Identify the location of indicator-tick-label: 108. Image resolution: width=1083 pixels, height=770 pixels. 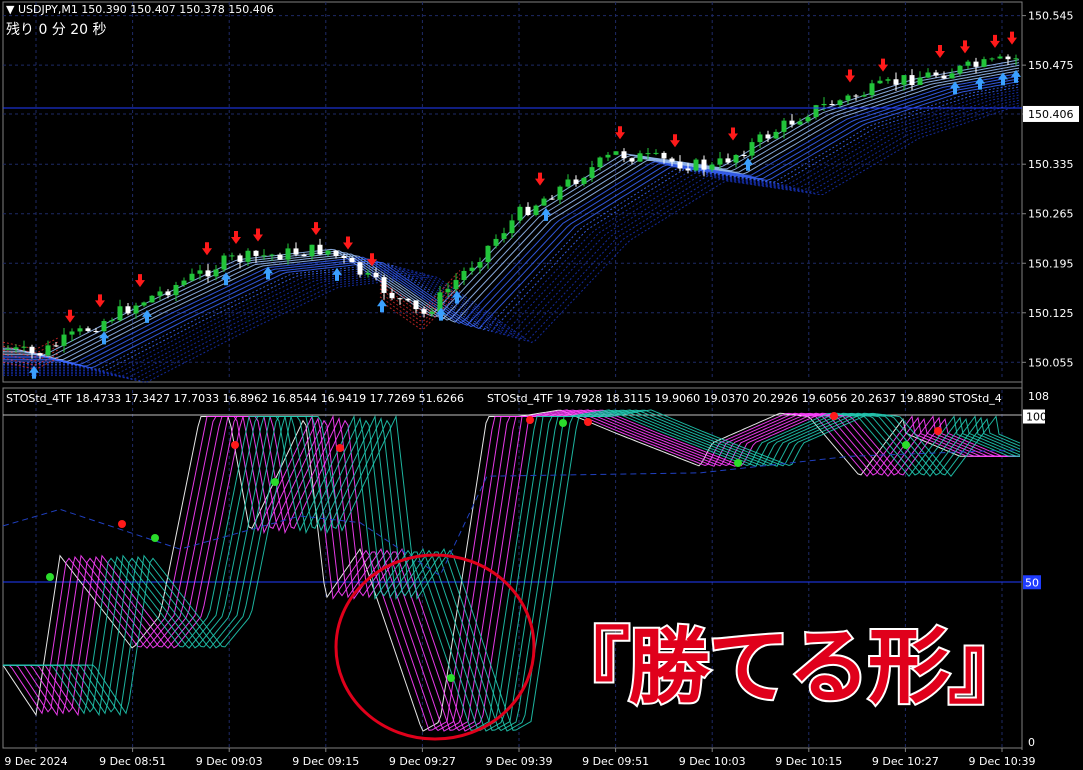
(1038, 396).